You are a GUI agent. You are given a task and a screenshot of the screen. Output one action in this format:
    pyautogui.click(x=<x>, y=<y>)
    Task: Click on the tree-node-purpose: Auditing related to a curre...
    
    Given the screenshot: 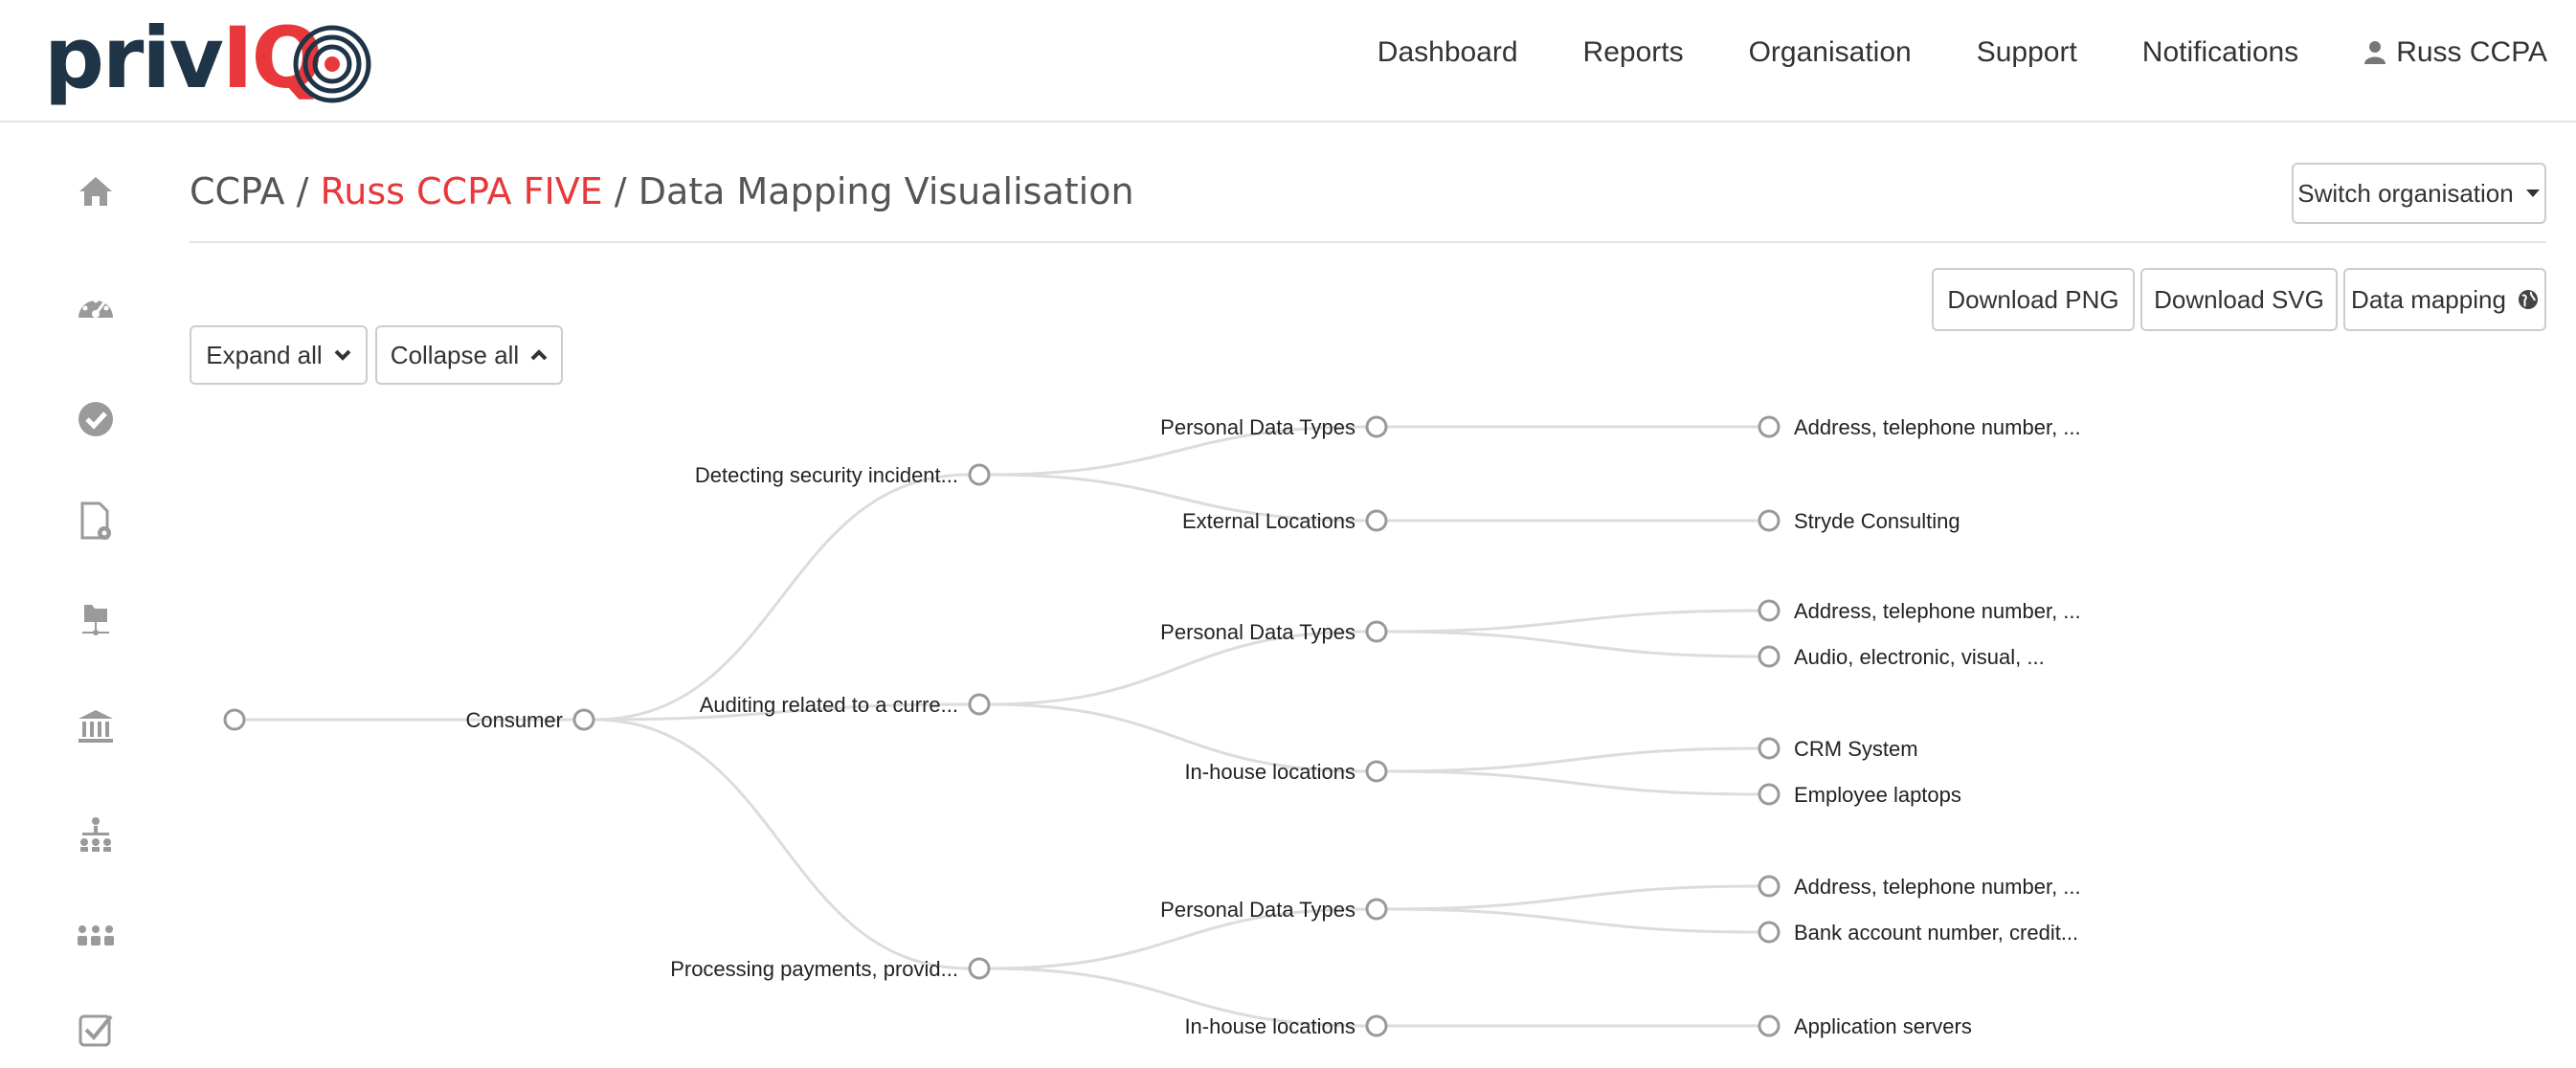 What is the action you would take?
    pyautogui.click(x=846, y=705)
    